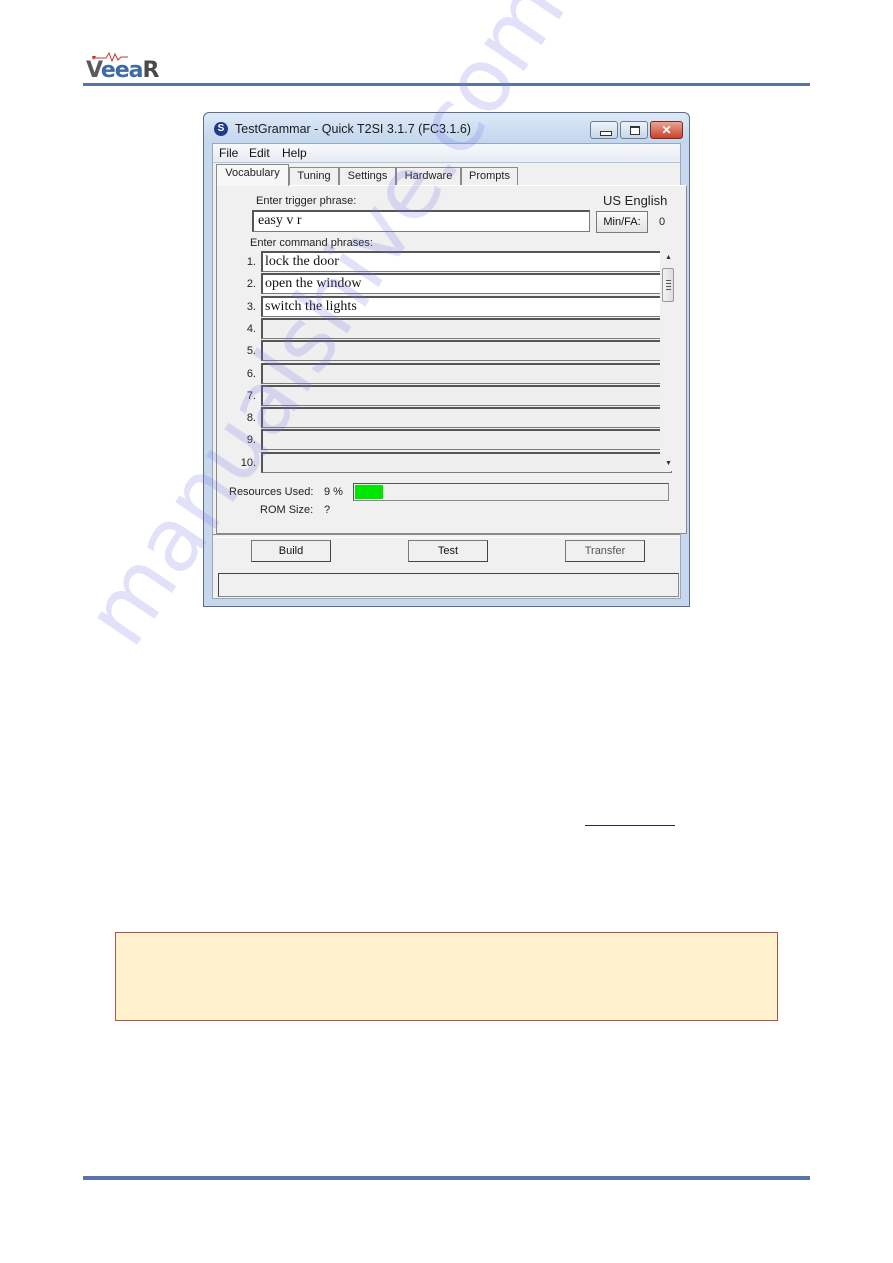  Describe the element at coordinates (466, 261) in the screenshot. I see `command-phrase-input: lock the door` at that location.